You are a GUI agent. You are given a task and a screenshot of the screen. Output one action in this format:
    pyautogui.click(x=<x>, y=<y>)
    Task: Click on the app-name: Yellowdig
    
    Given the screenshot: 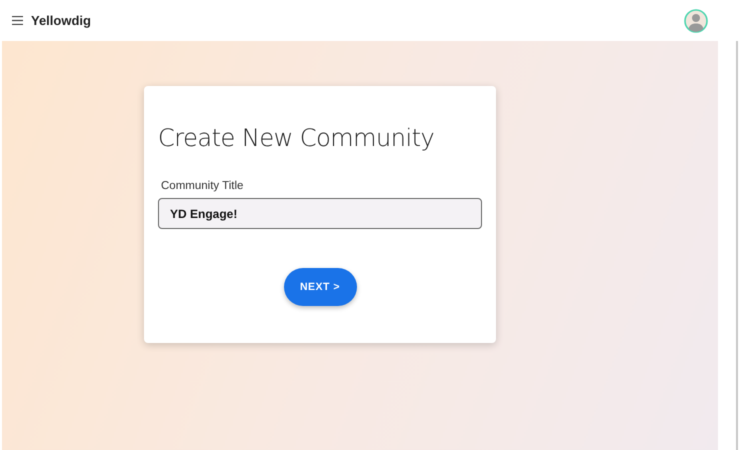 What is the action you would take?
    pyautogui.click(x=61, y=20)
    